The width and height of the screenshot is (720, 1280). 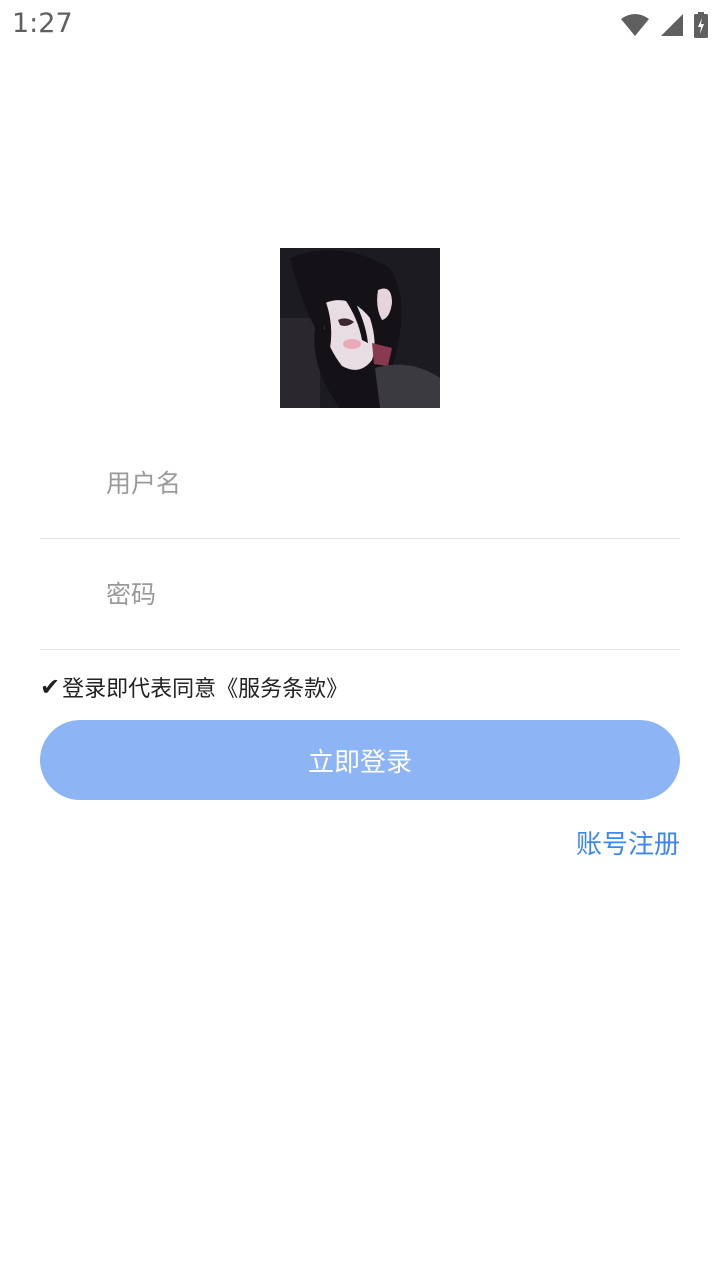 What do you see at coordinates (42, 23) in the screenshot?
I see `status-time: 1:27` at bounding box center [42, 23].